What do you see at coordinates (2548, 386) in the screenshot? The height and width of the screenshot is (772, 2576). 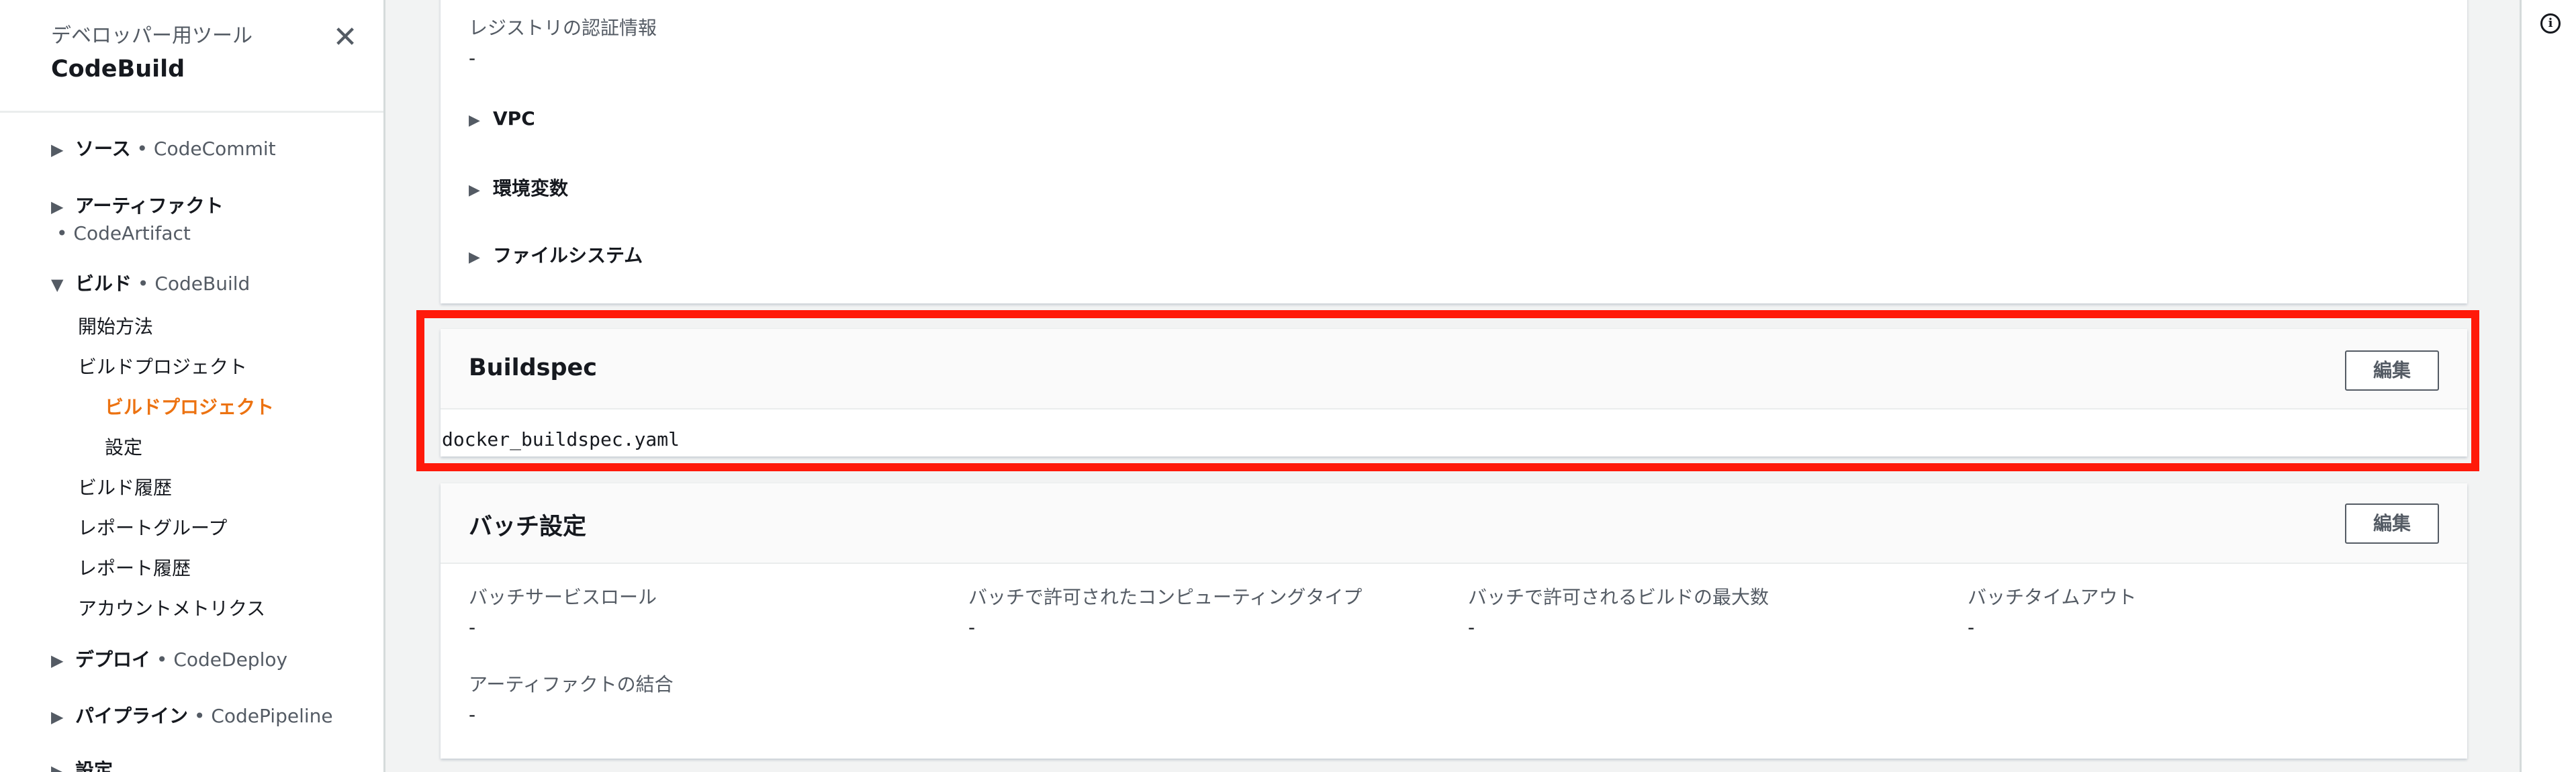 I see `help-panel-rail: i` at bounding box center [2548, 386].